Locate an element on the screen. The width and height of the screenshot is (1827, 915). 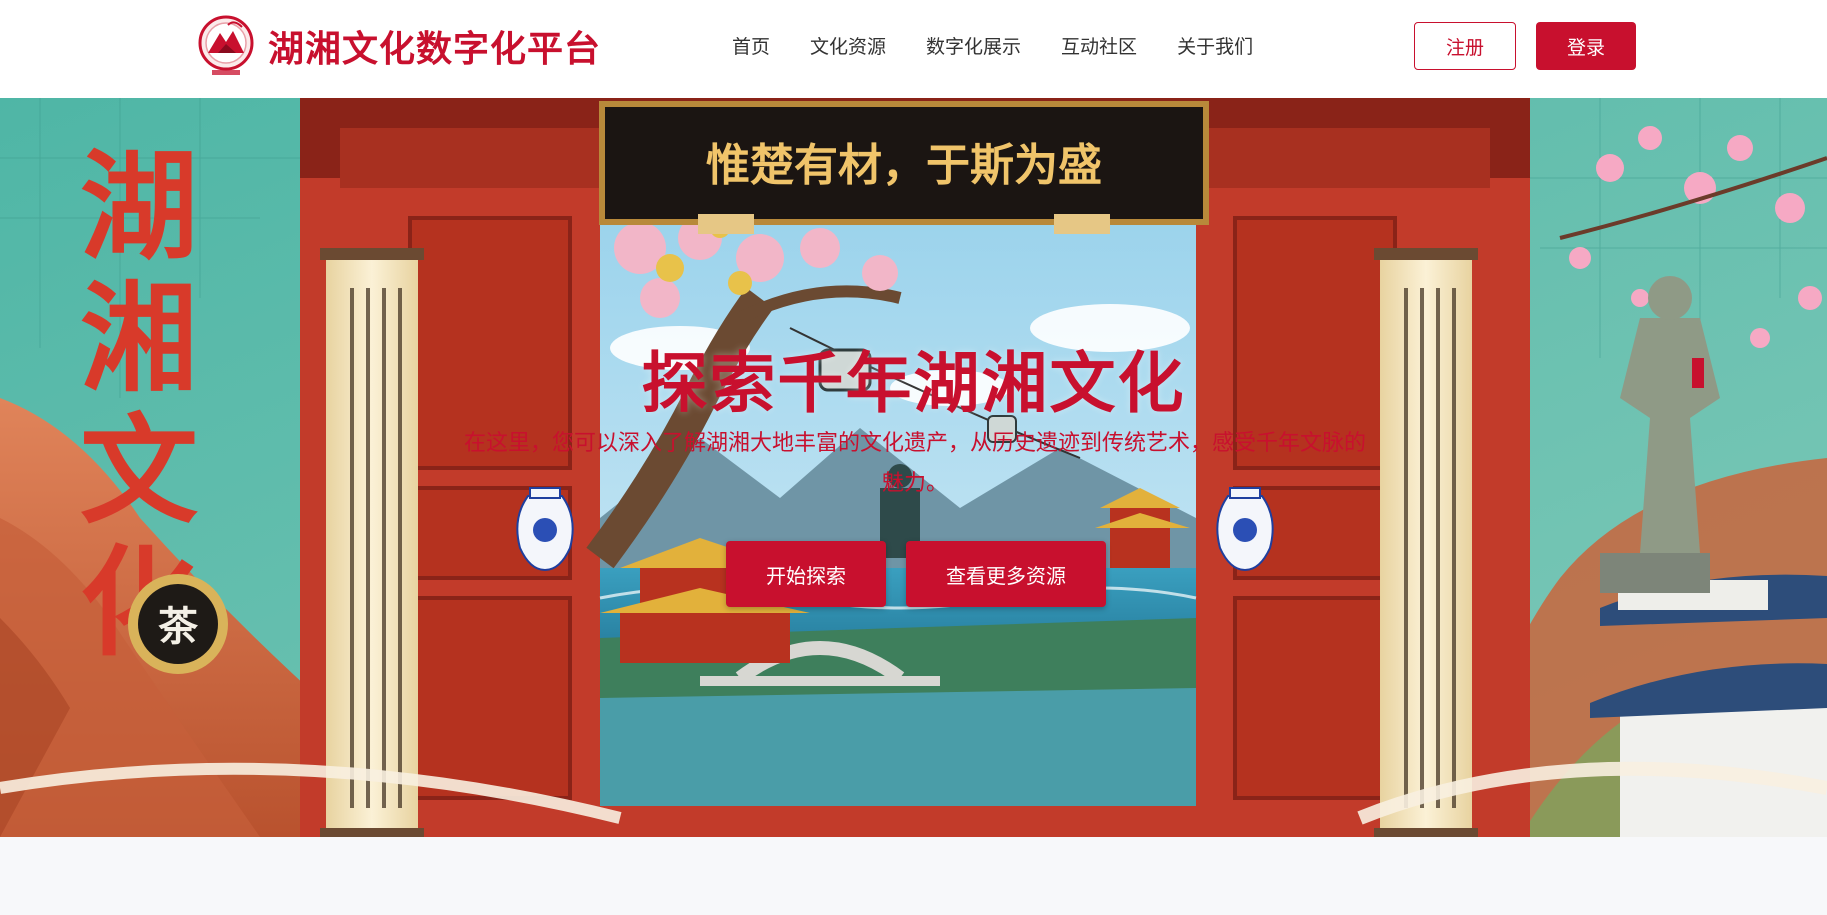
main-nav: 首页 文化资源 数字化展示 互动社区 关于我们 is located at coordinates (1012, 47).